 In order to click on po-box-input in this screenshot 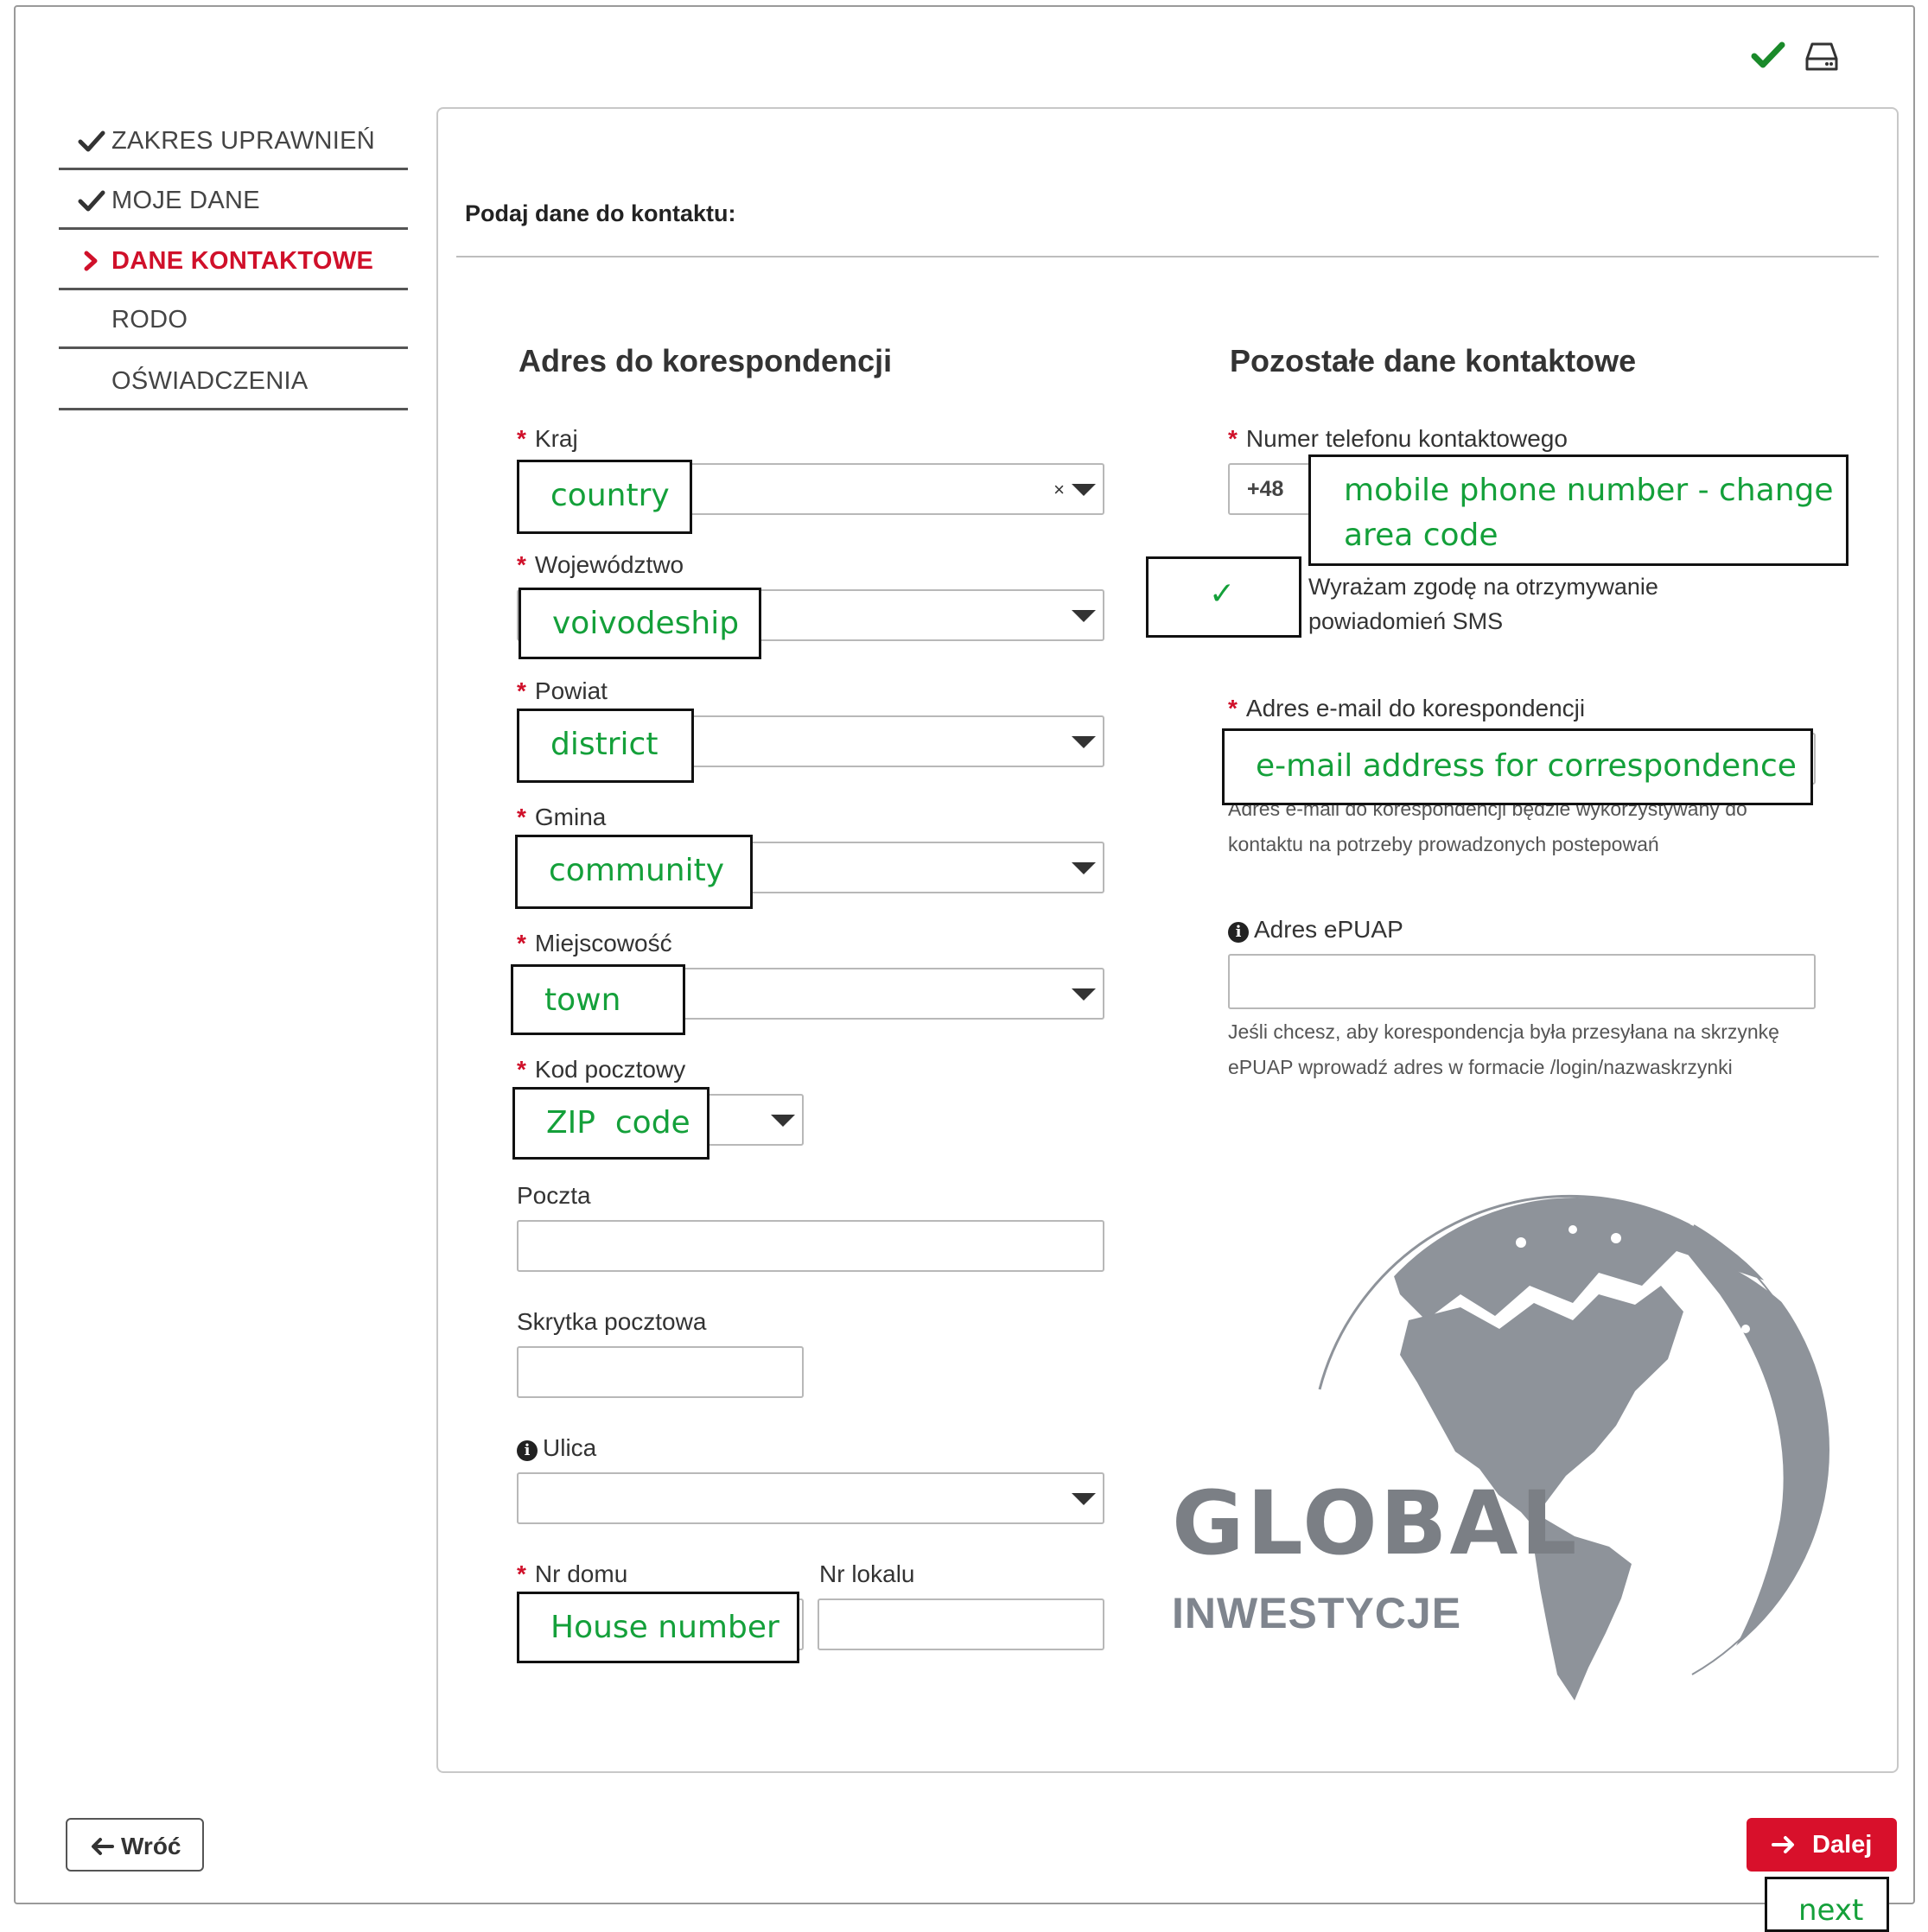, I will do `click(661, 1372)`.